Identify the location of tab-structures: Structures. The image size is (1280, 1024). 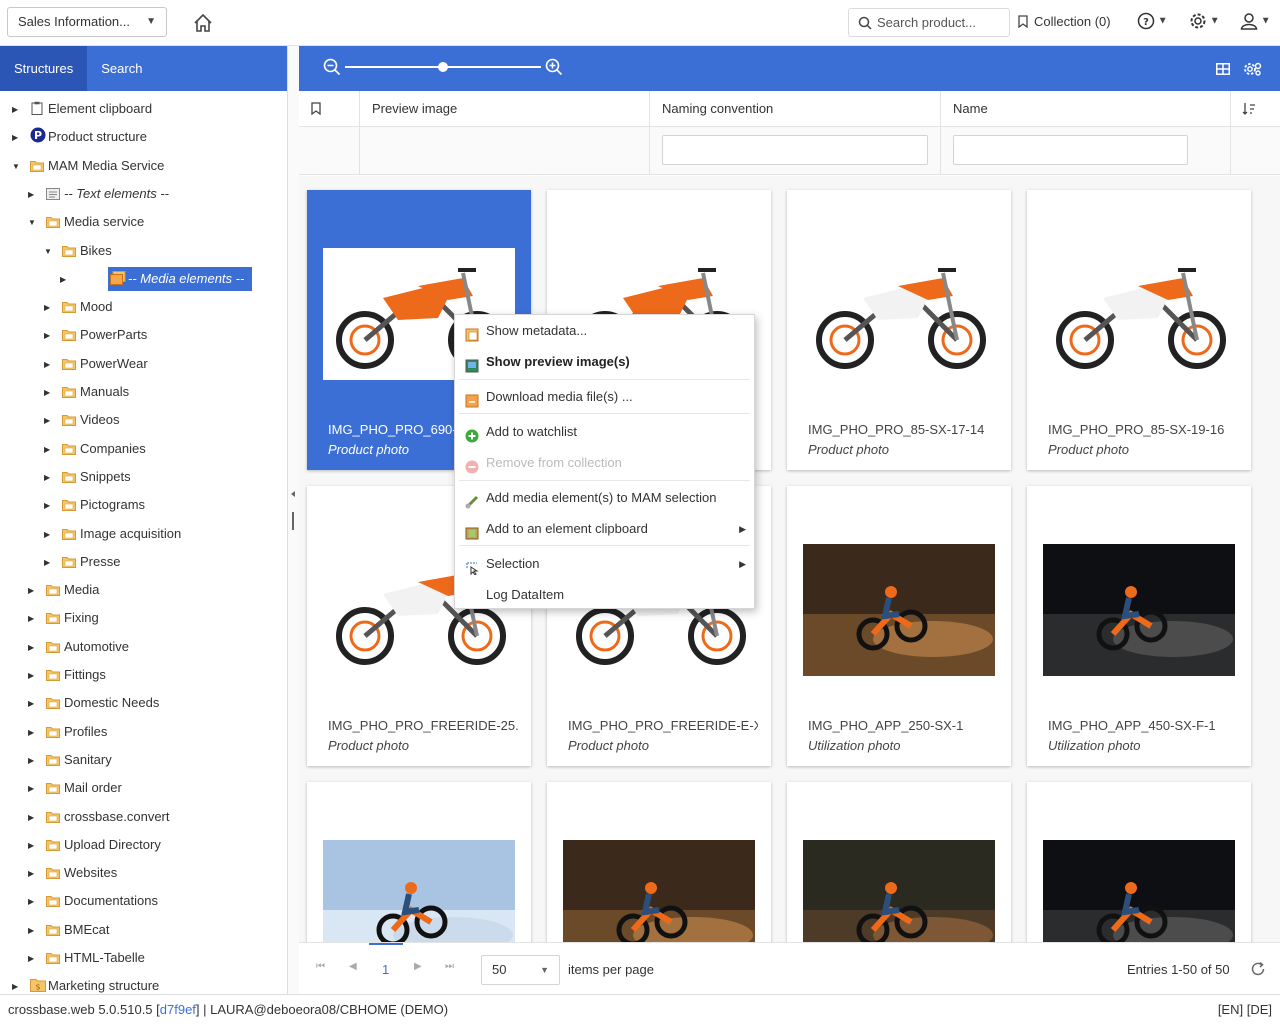
(44, 68).